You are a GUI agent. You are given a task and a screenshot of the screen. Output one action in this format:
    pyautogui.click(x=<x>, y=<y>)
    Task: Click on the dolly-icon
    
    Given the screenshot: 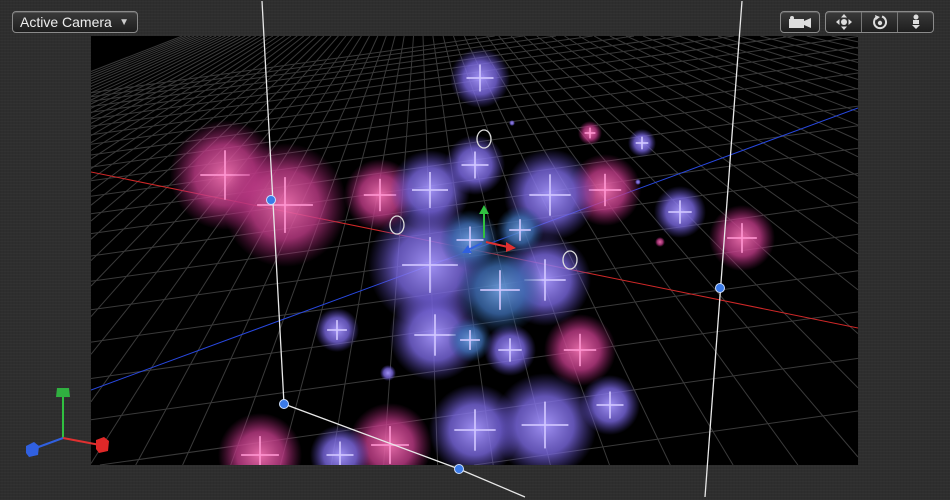 What is the action you would take?
    pyautogui.click(x=915, y=21)
    